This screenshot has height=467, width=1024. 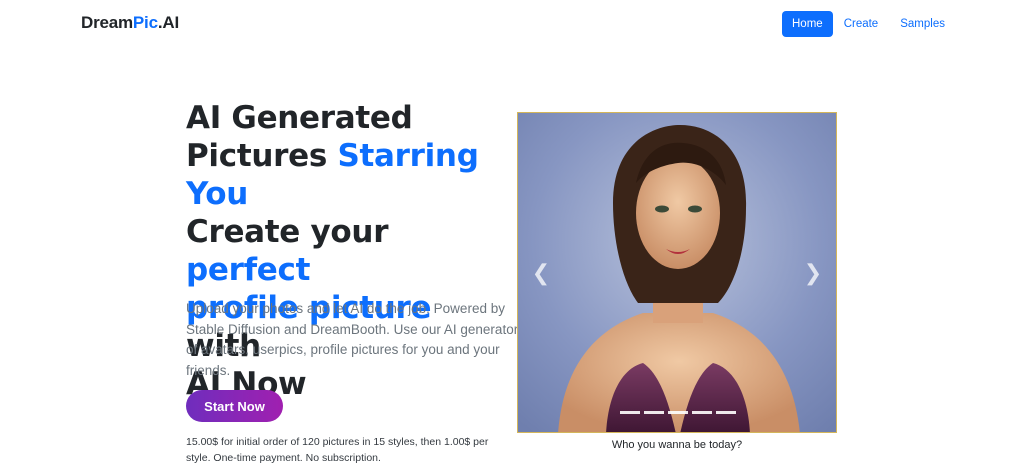 I want to click on chevron-right-icon: ❯, so click(x=813, y=272).